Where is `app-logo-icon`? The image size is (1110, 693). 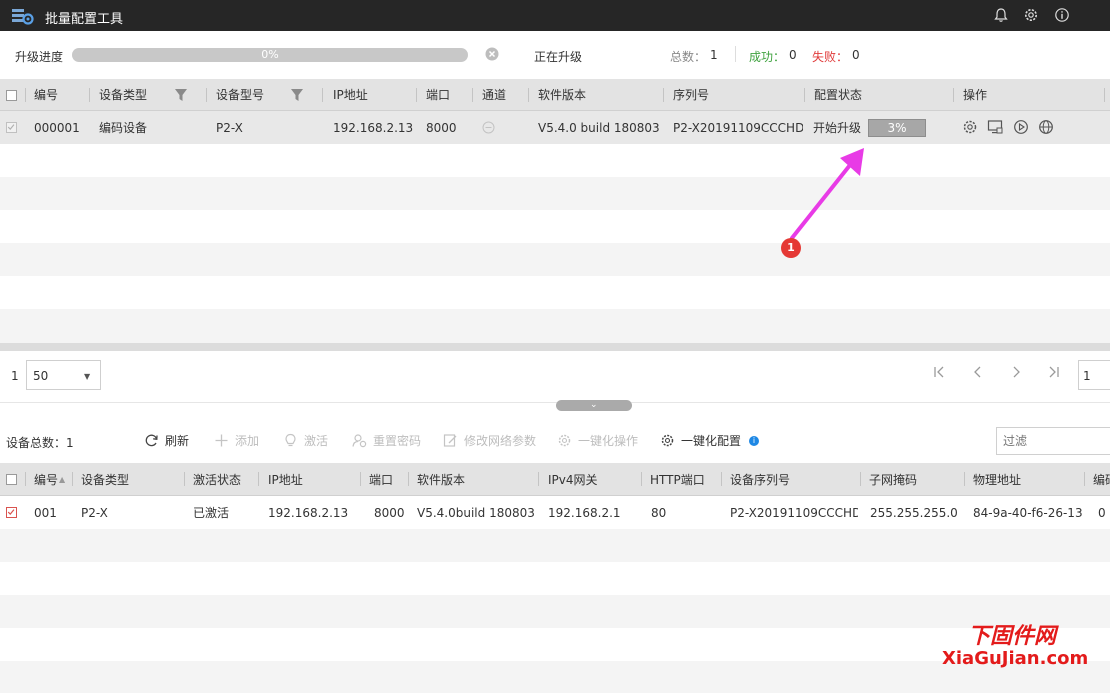
app-logo-icon is located at coordinates (23, 17).